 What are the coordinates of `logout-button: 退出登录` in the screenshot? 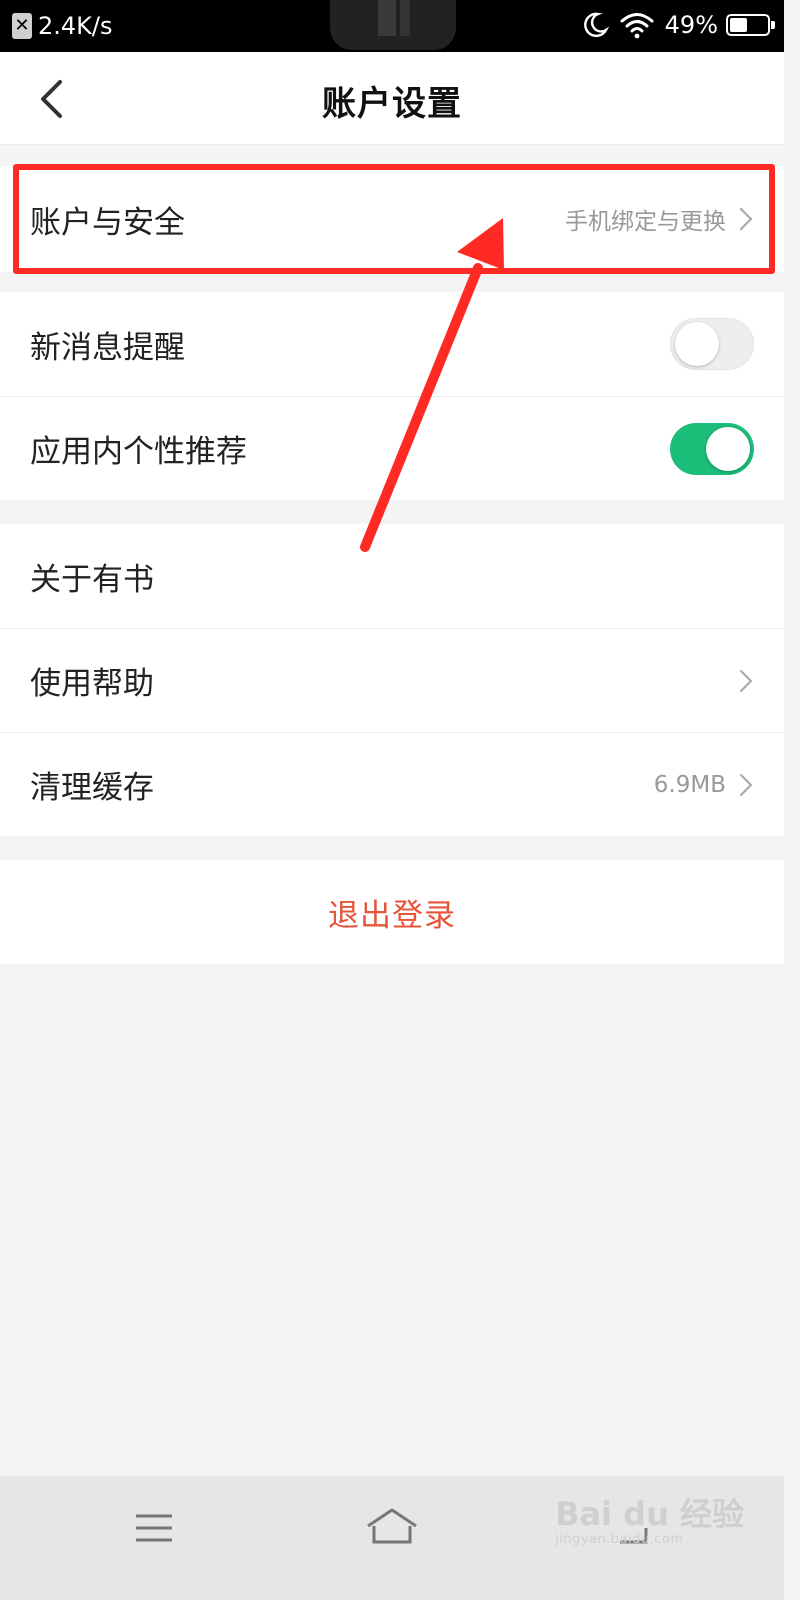 It's located at (392, 912).